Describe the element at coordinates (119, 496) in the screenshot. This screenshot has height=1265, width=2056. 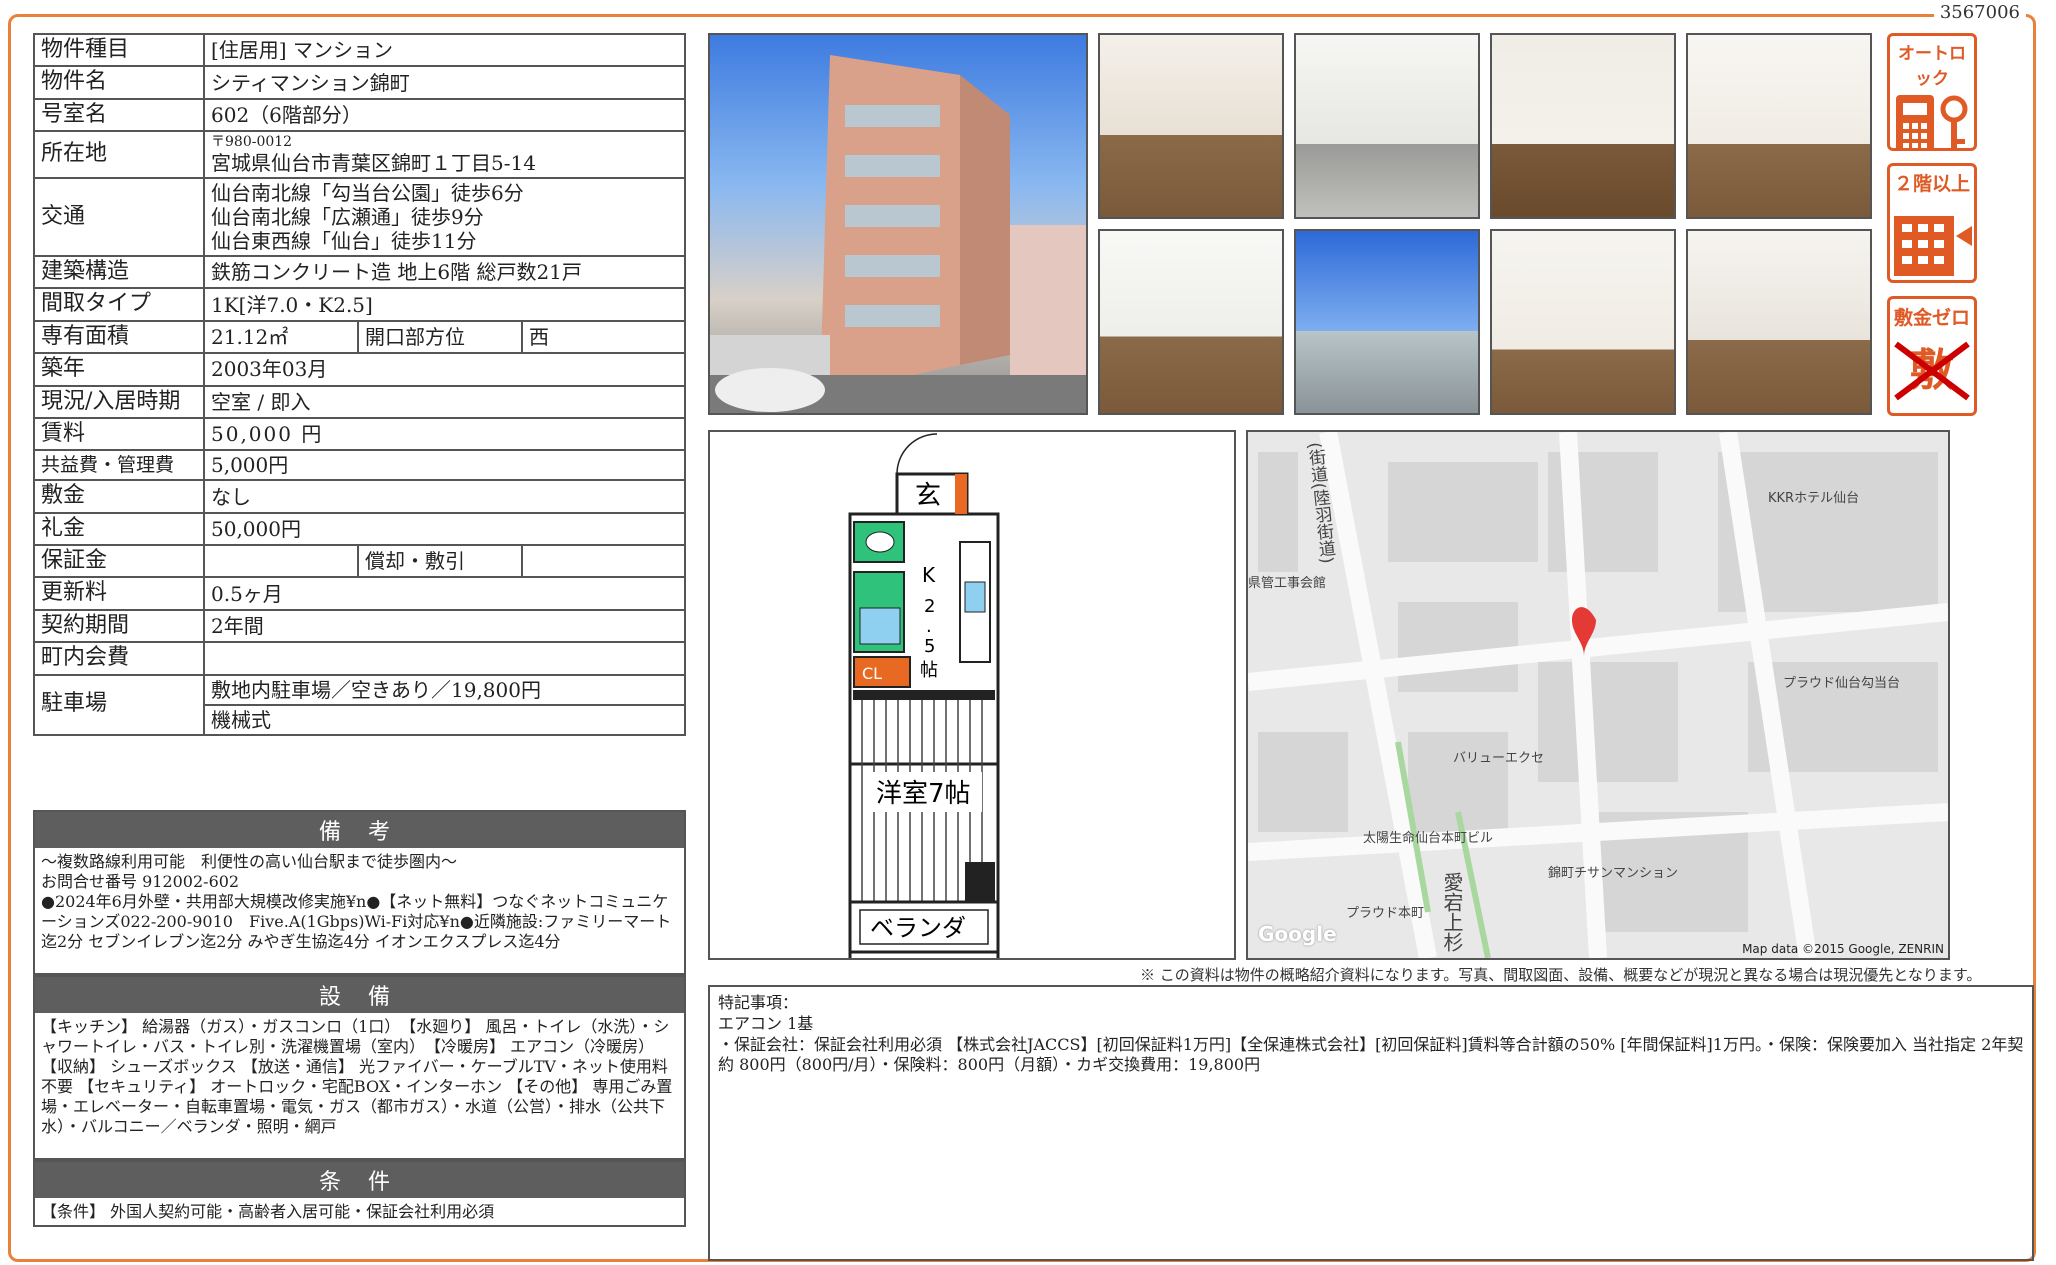
I see `deposit-label: 敷金` at that location.